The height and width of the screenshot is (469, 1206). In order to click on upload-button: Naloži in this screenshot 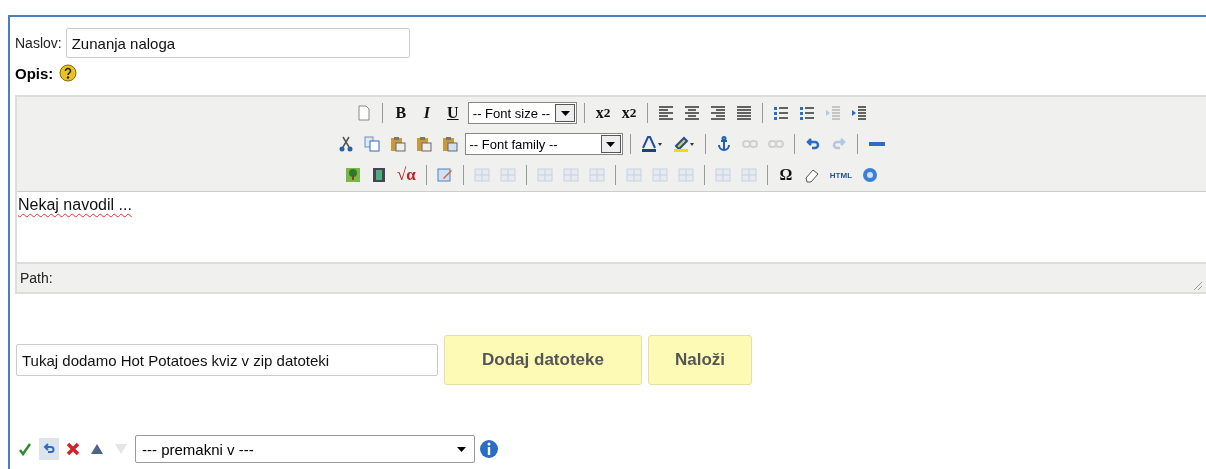, I will do `click(700, 360)`.